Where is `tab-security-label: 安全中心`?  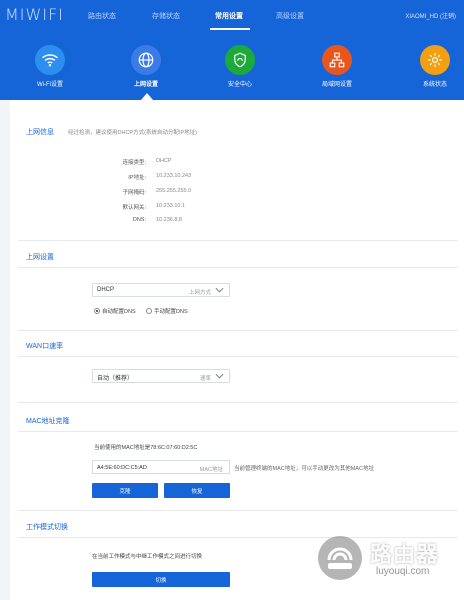 tab-security-label: 安全中心 is located at coordinates (239, 85).